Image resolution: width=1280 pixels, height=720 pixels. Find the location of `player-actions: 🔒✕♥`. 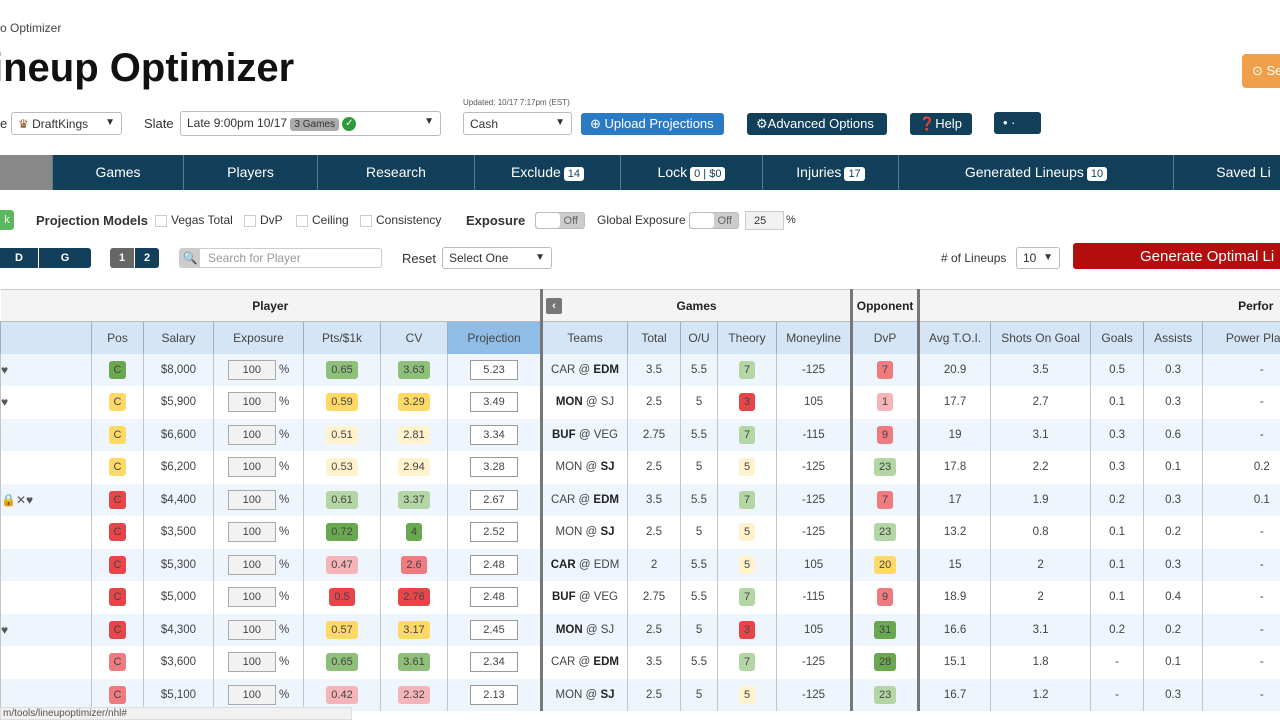

player-actions: 🔒✕♥ is located at coordinates (46, 499).